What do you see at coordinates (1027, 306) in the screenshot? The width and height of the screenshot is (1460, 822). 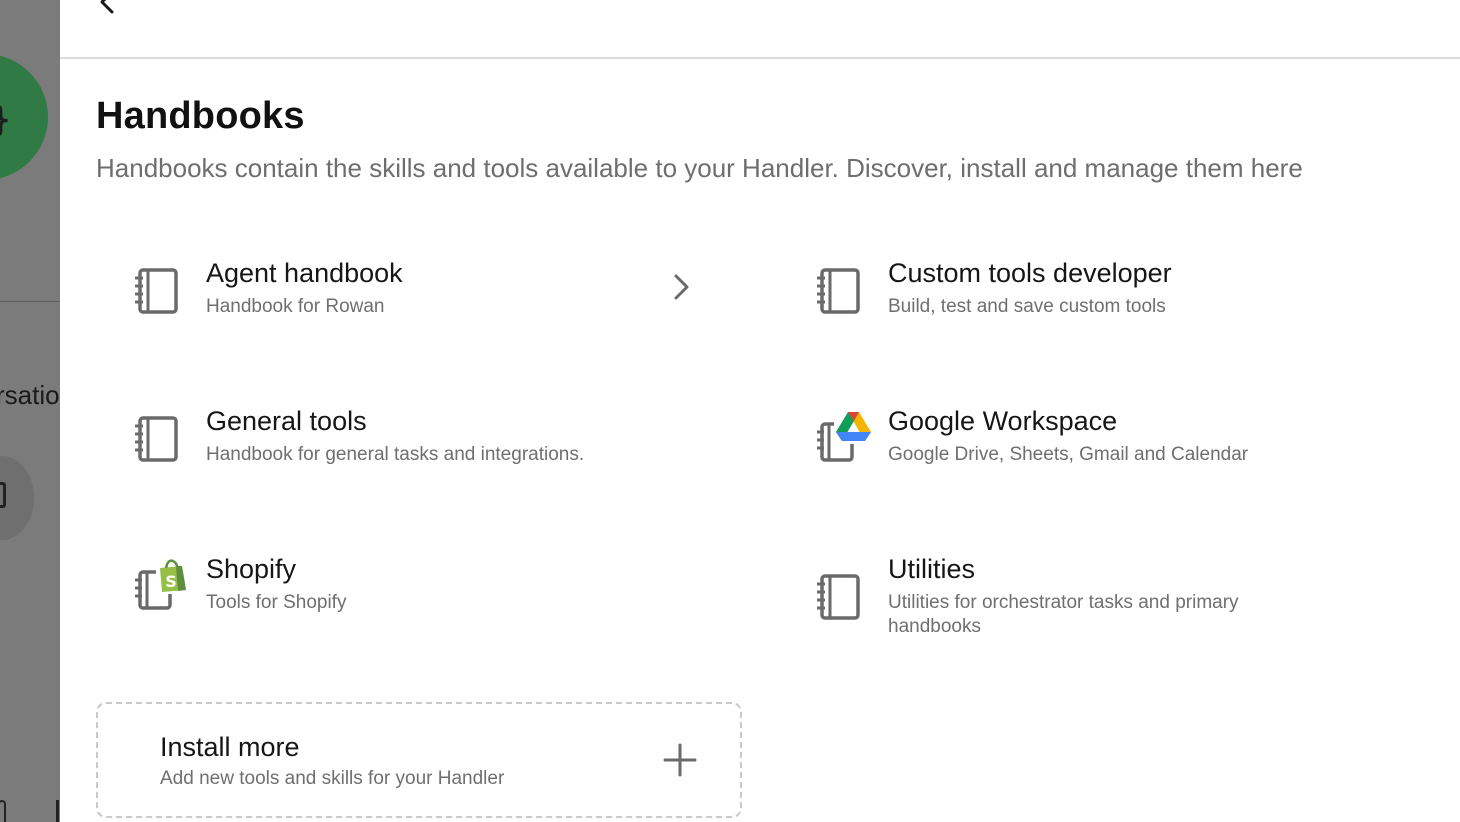 I see `handbook-description: Build, test and save custom tools` at bounding box center [1027, 306].